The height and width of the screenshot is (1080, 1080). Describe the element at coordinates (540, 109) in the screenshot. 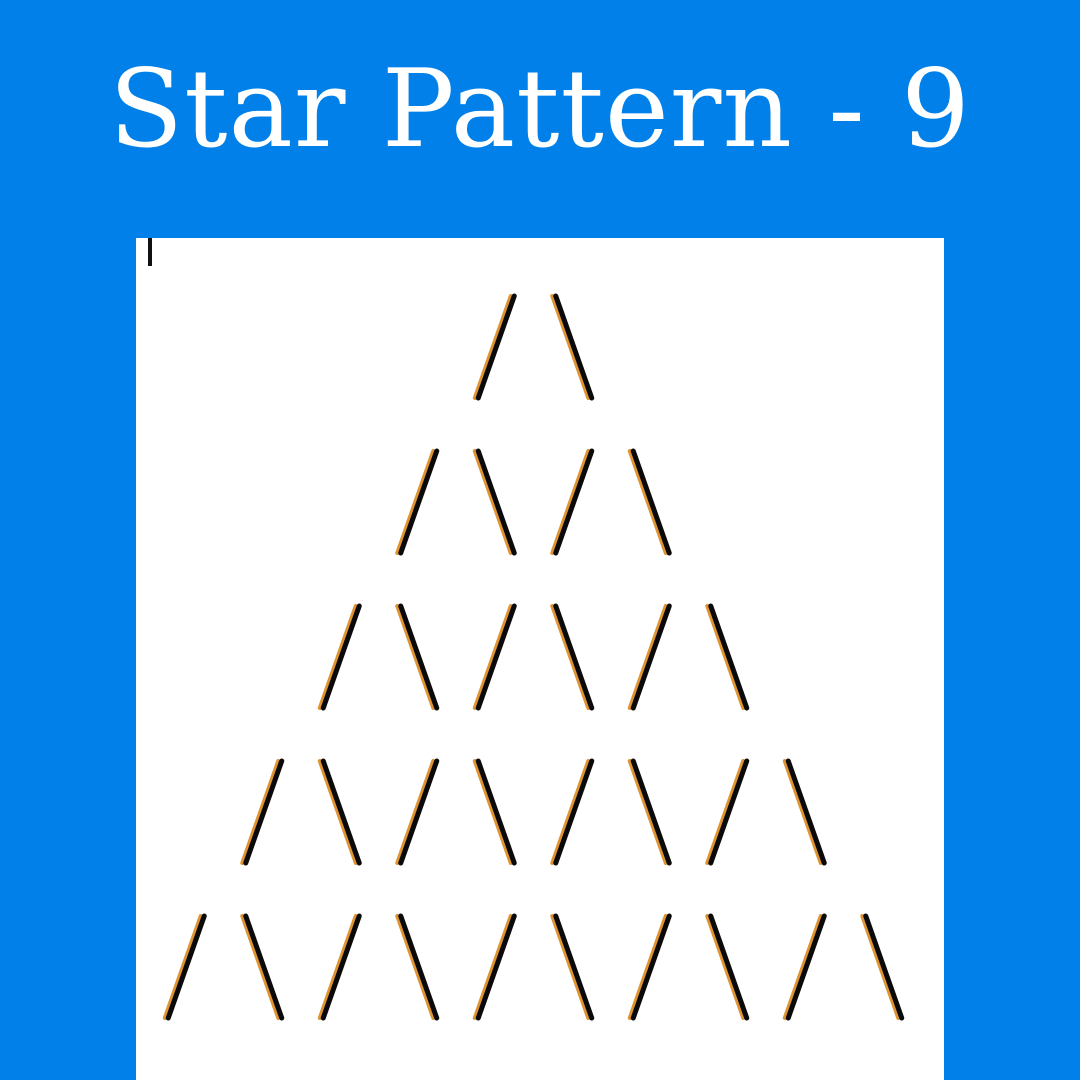

I see `title: Star Pattern - 9` at that location.